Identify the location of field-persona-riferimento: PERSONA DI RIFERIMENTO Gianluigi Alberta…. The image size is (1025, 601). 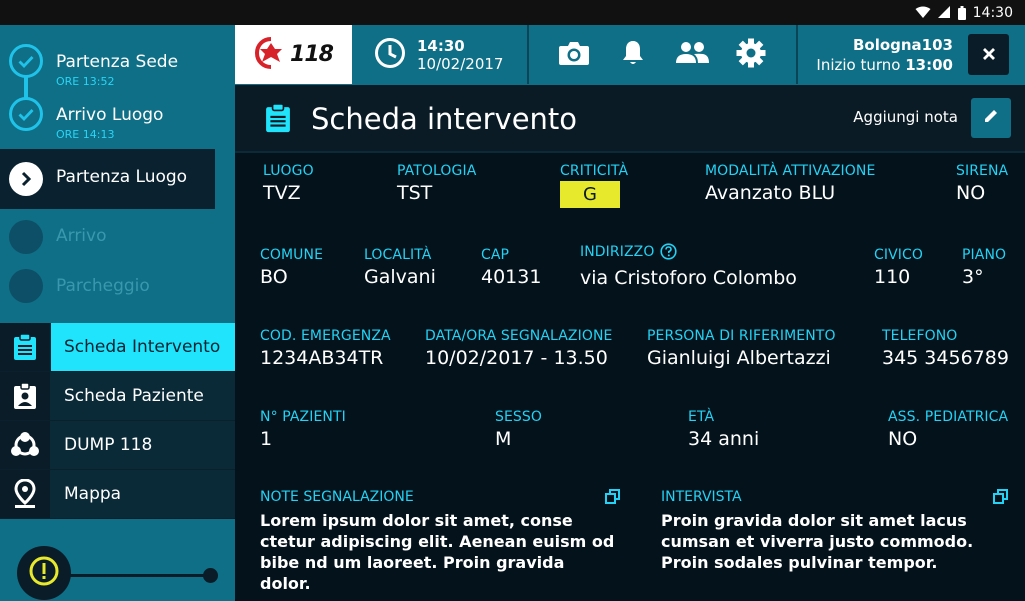
(741, 348).